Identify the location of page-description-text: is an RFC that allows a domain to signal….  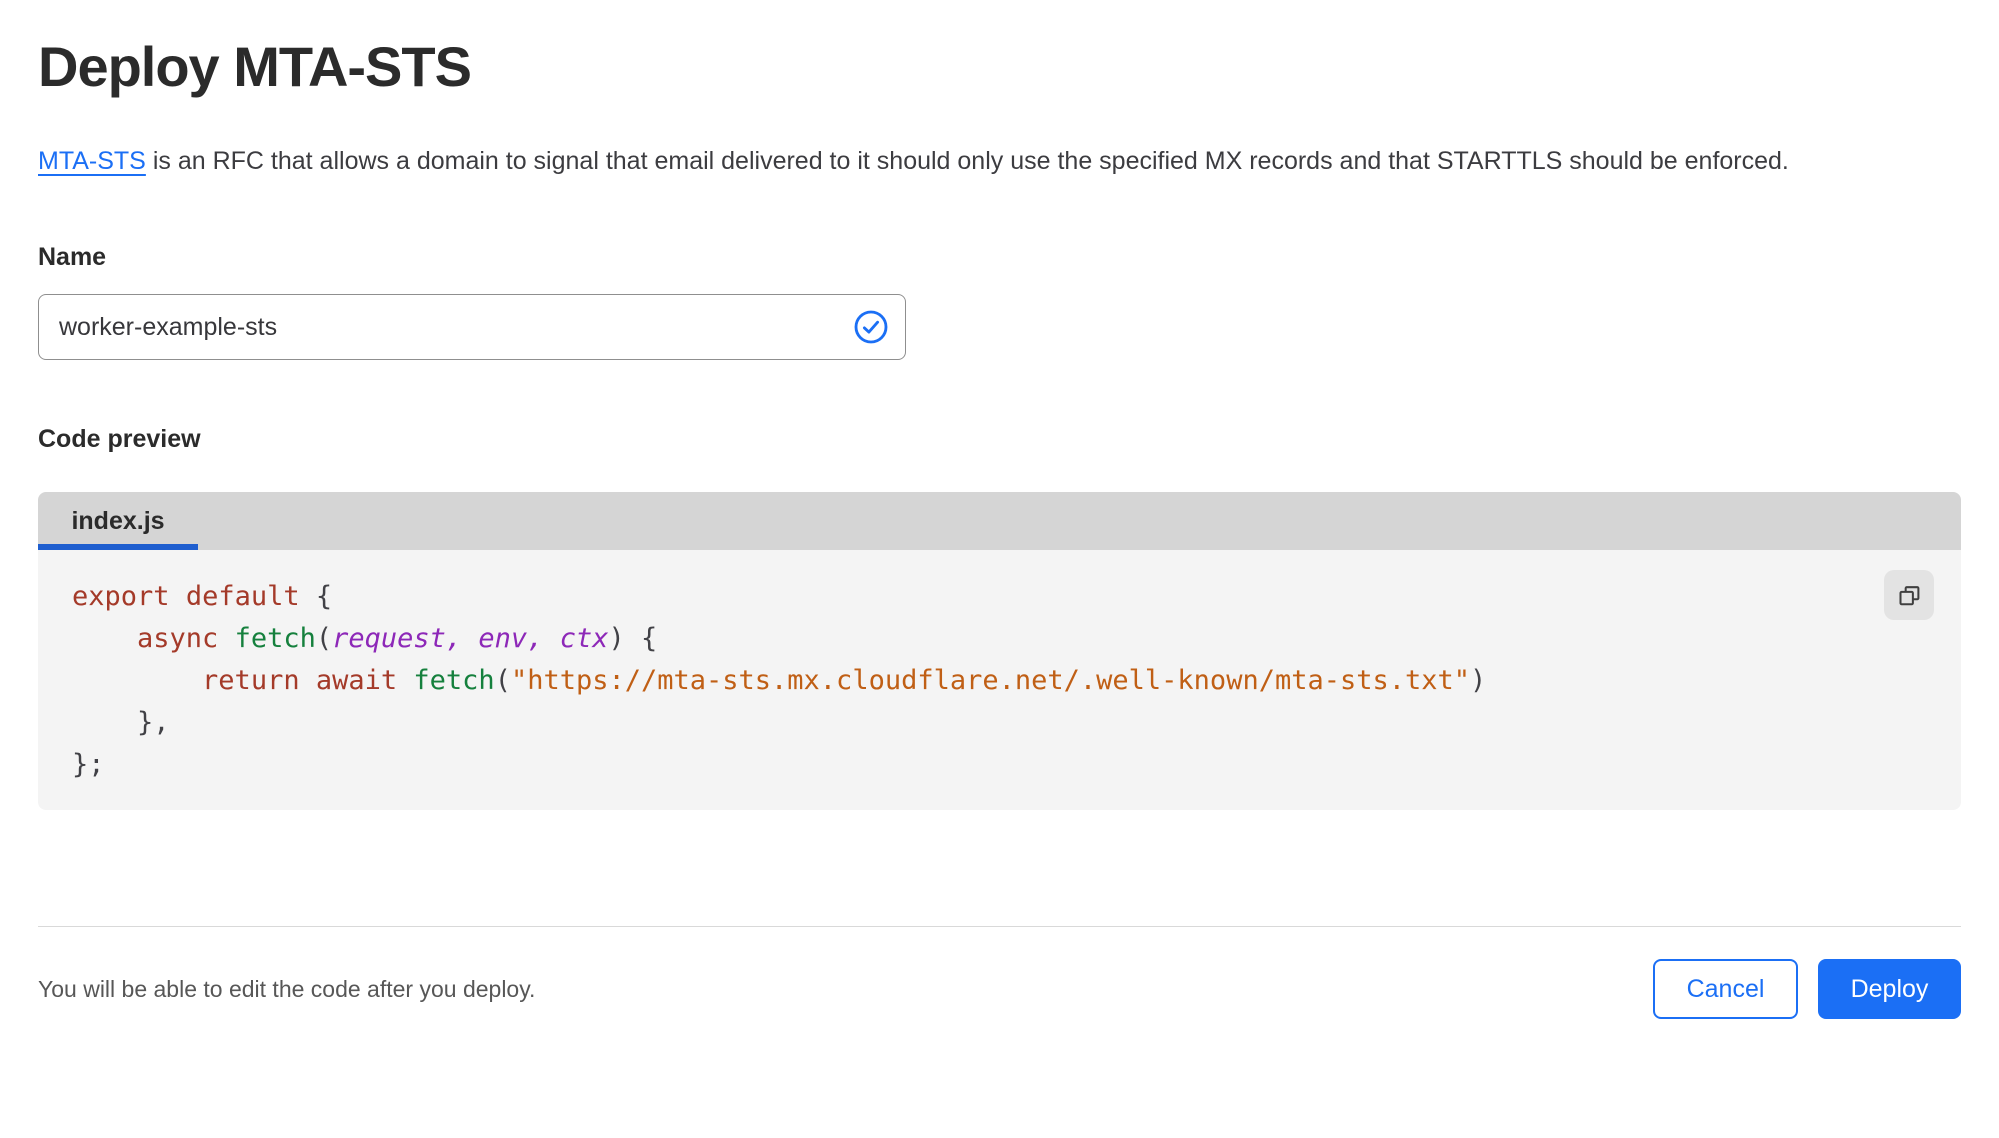
(970, 161).